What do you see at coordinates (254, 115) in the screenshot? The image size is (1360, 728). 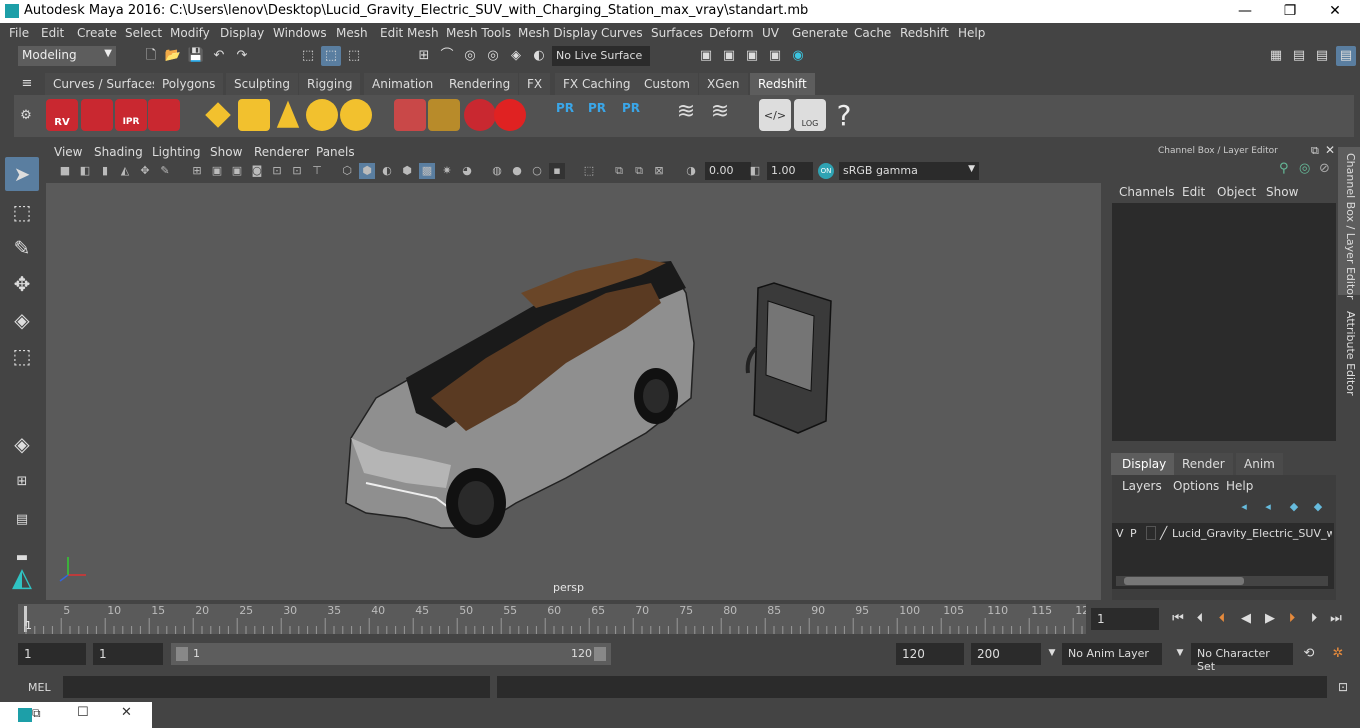 I see `redshift-area-light-icon` at bounding box center [254, 115].